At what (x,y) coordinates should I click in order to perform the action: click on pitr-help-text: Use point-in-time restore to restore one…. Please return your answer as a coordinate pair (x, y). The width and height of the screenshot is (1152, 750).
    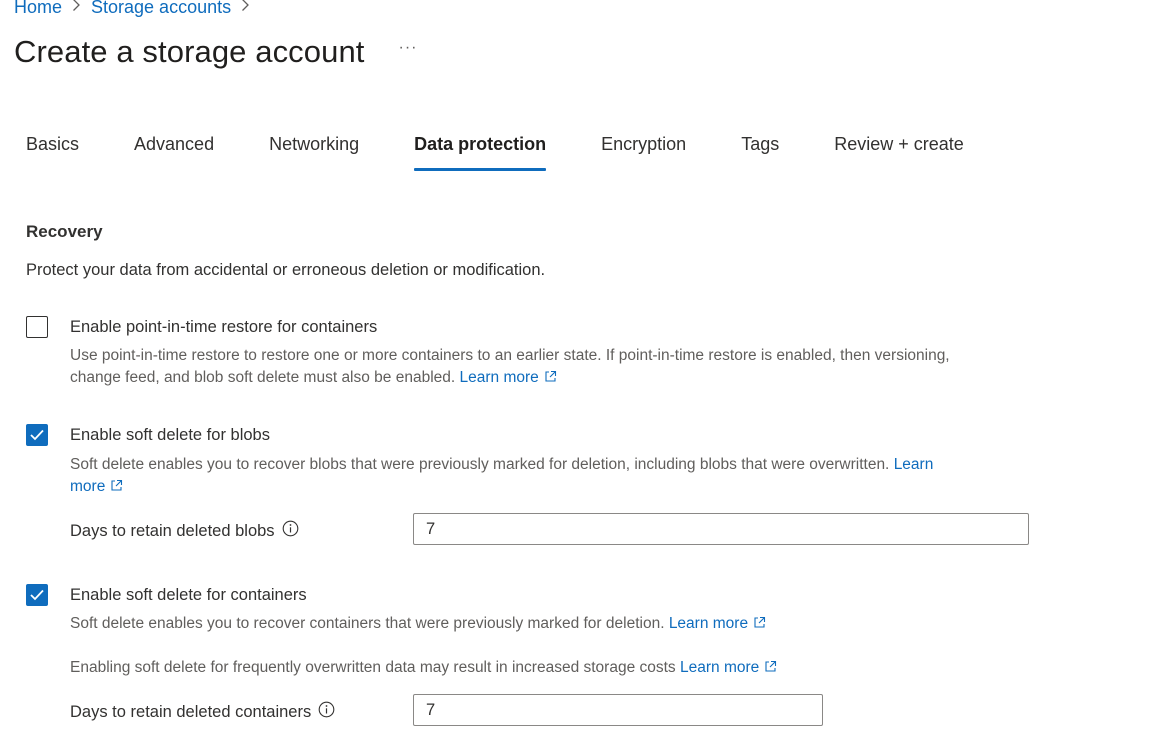
    Looking at the image, I should click on (545, 367).